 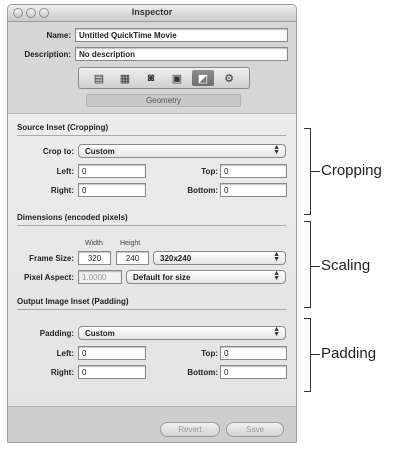 I want to click on crop-to-popup: Custom ▲ ▼, so click(x=182, y=151).